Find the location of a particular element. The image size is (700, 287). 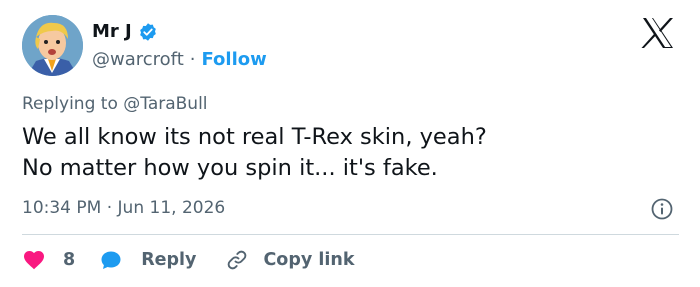

reply-bubble-icon is located at coordinates (111, 260).